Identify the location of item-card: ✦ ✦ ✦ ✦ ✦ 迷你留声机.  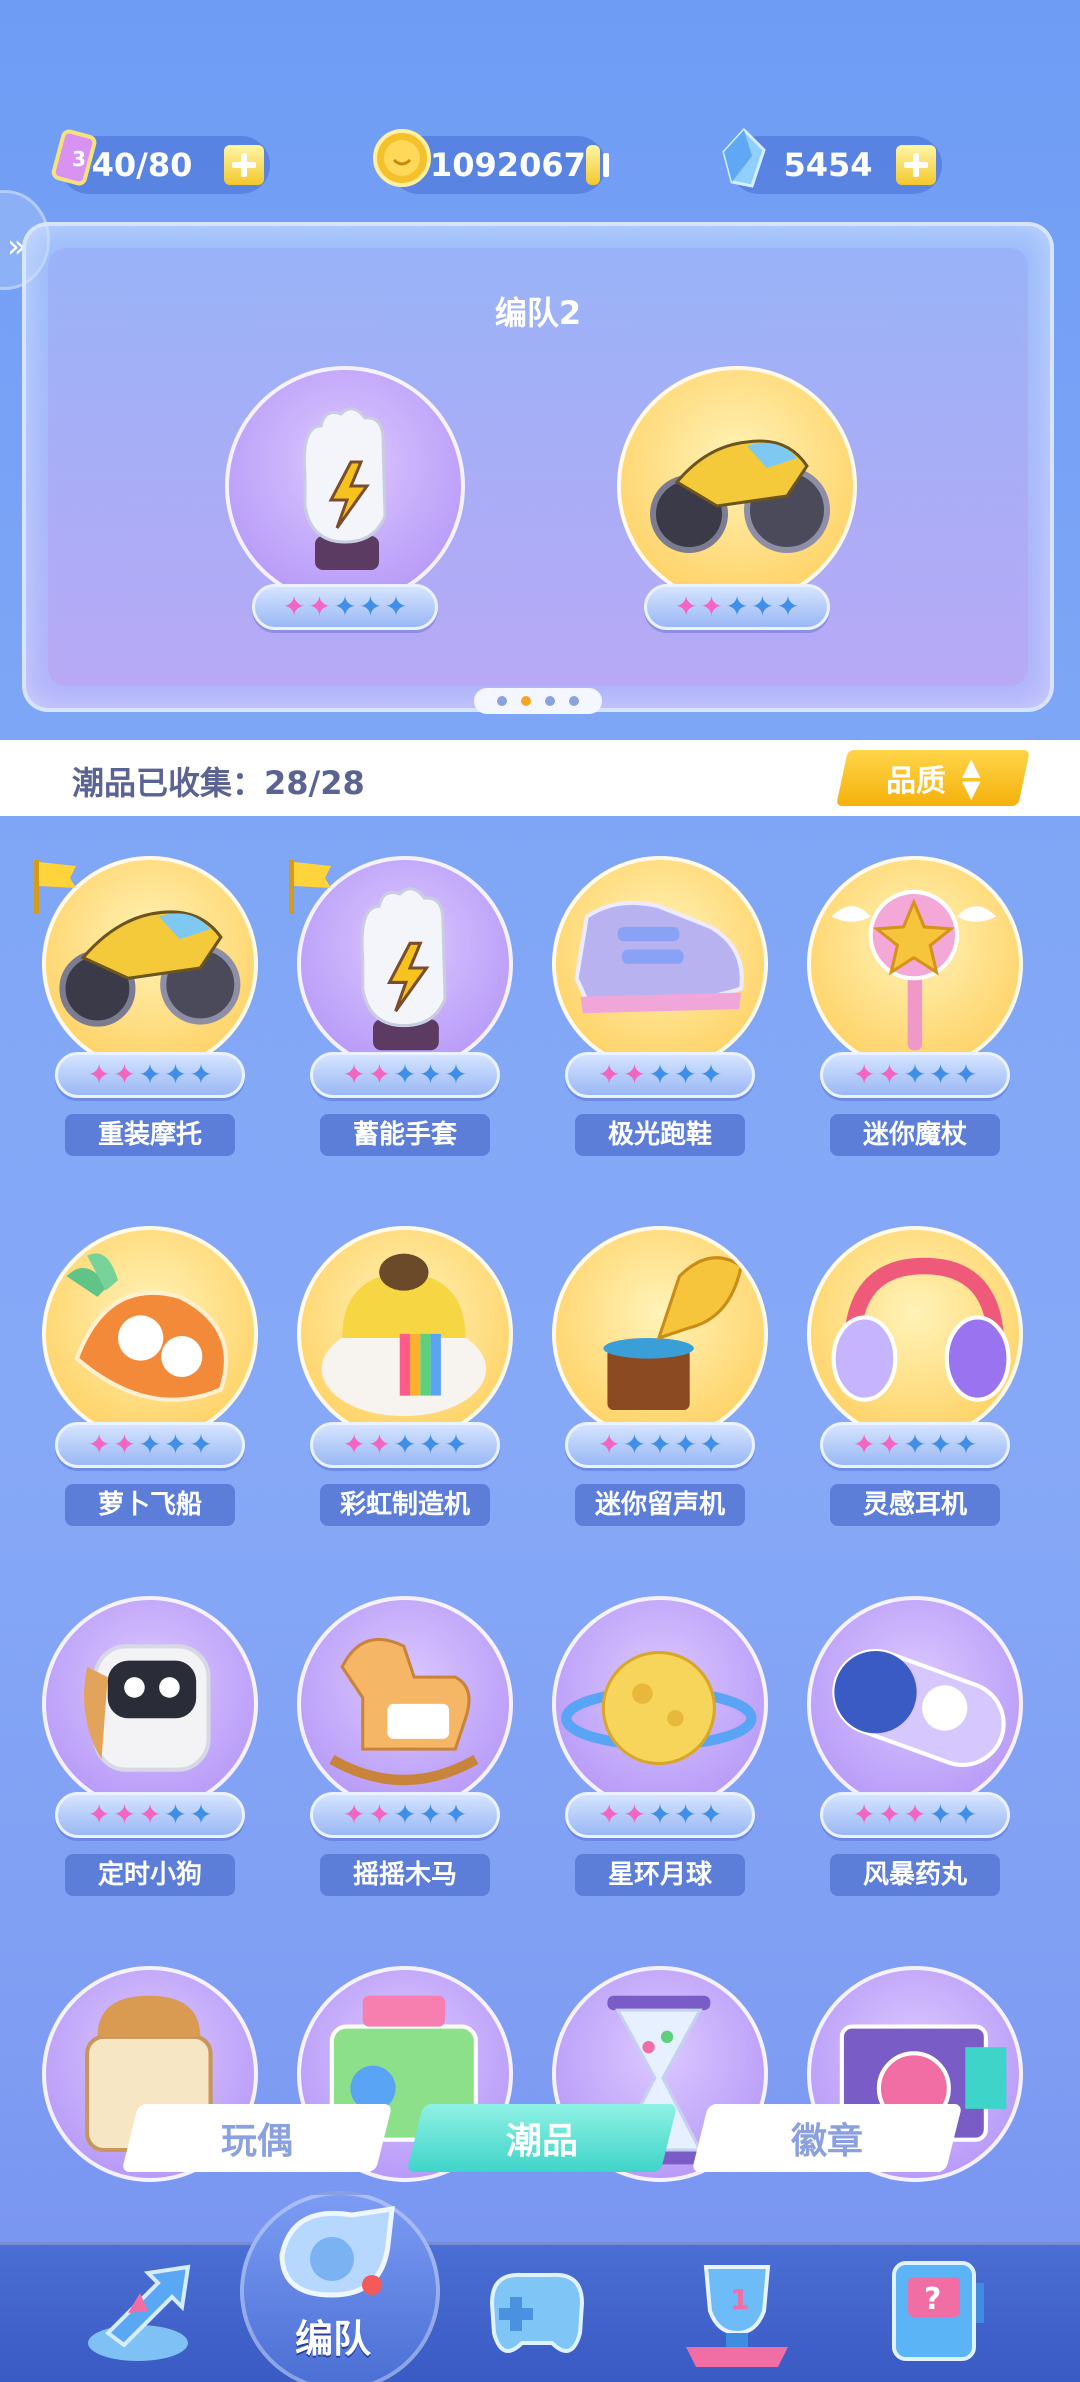
(660, 1386).